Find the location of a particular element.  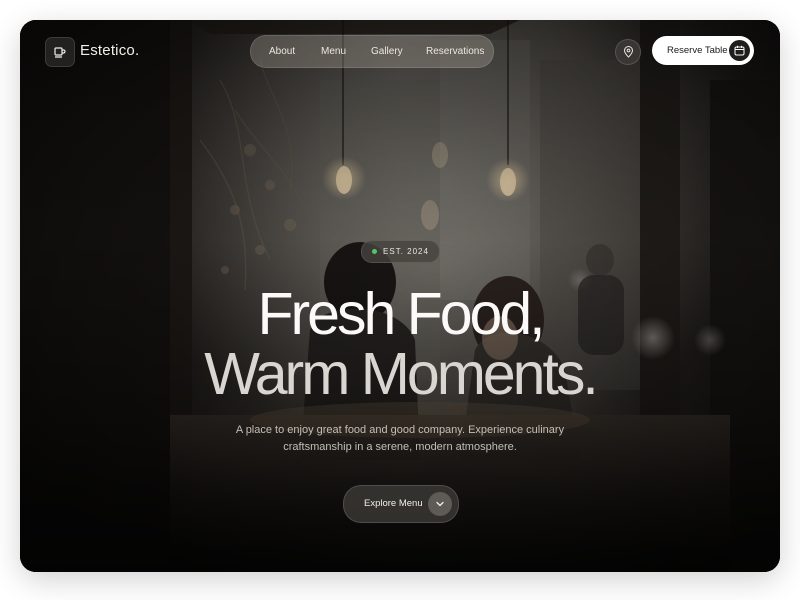

main-nav: About Menu Gallery Reservations is located at coordinates (372, 51).